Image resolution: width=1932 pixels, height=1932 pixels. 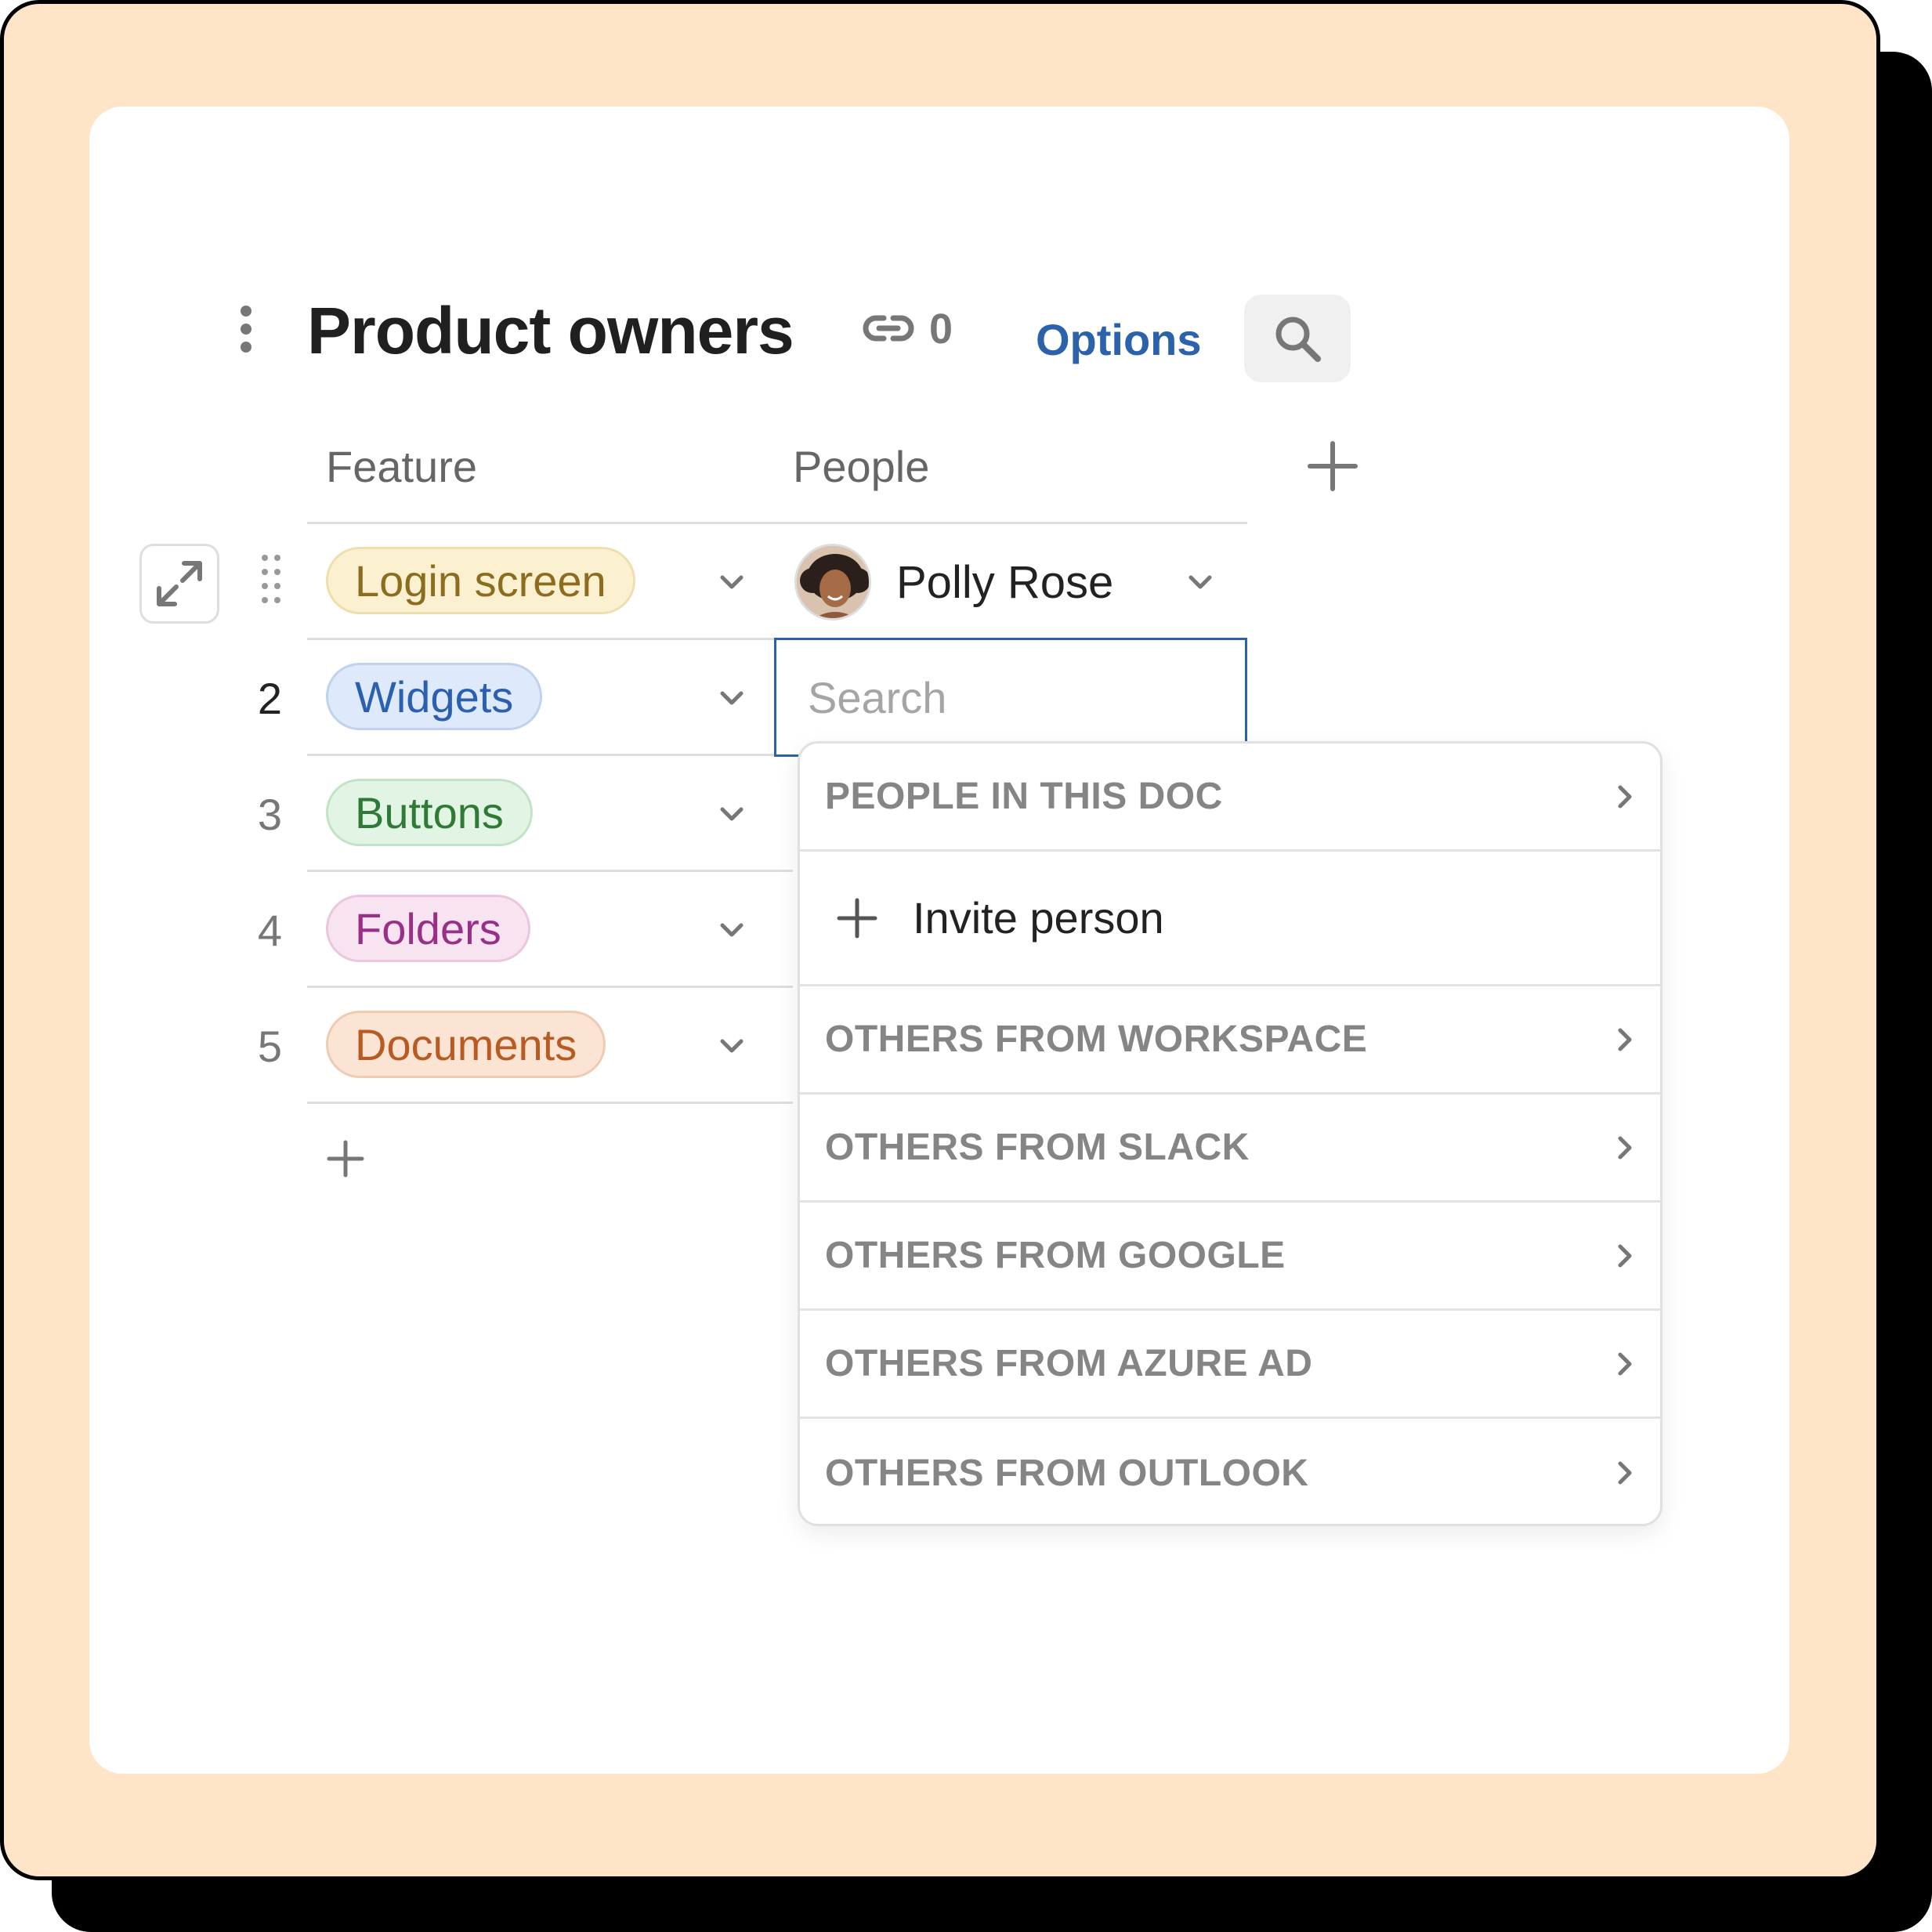 I want to click on feature-tag-documents: Documents, so click(x=466, y=1044).